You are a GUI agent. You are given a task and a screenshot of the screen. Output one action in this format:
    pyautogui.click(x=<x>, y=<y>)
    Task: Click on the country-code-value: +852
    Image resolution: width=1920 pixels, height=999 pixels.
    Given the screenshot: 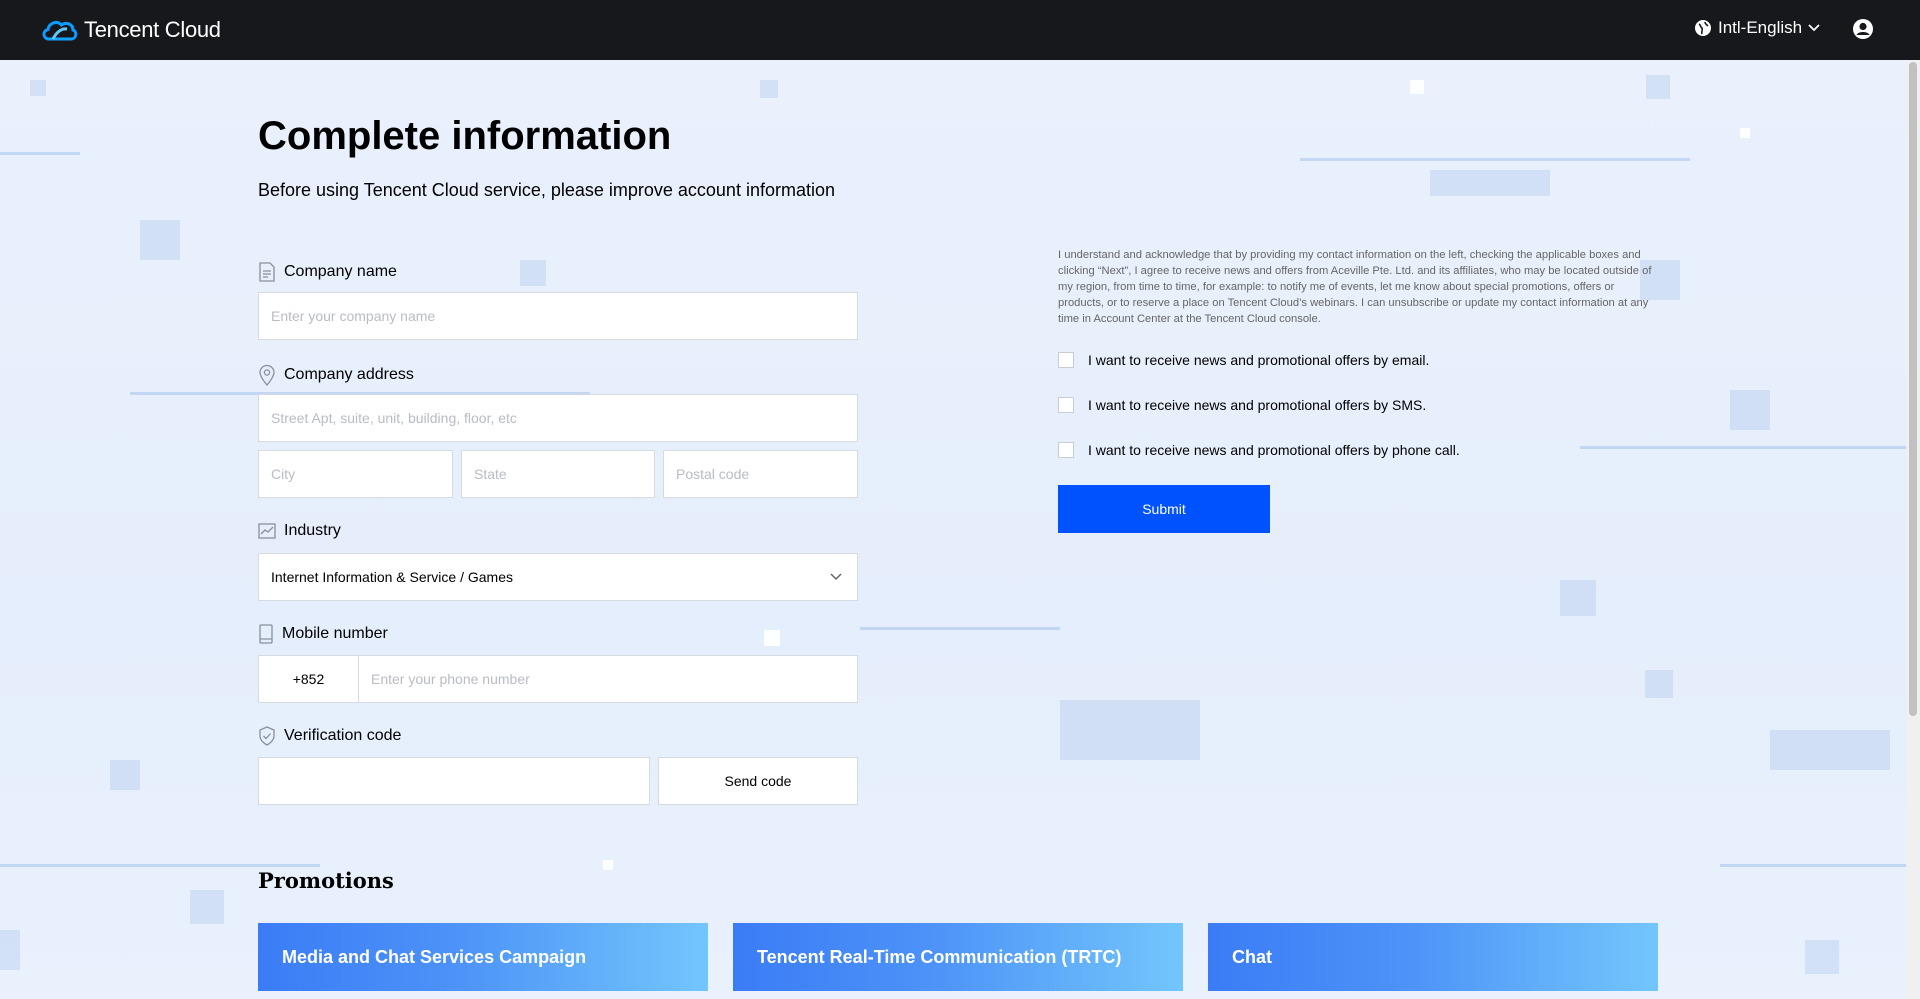 What is the action you would take?
    pyautogui.click(x=308, y=679)
    